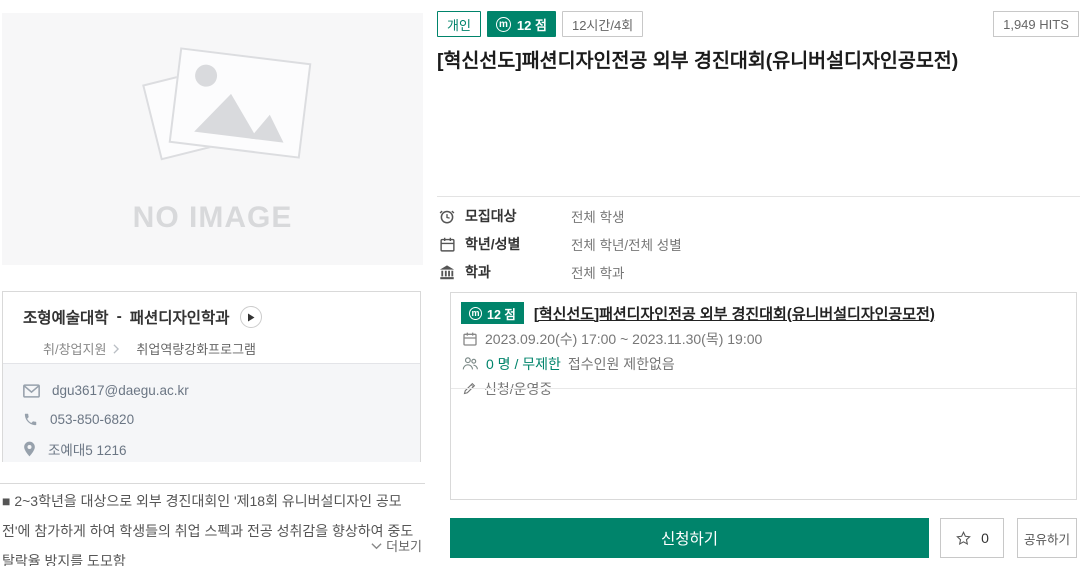  Describe the element at coordinates (757, 272) in the screenshot. I see `info-row-department: 학과 전체 학과` at that location.